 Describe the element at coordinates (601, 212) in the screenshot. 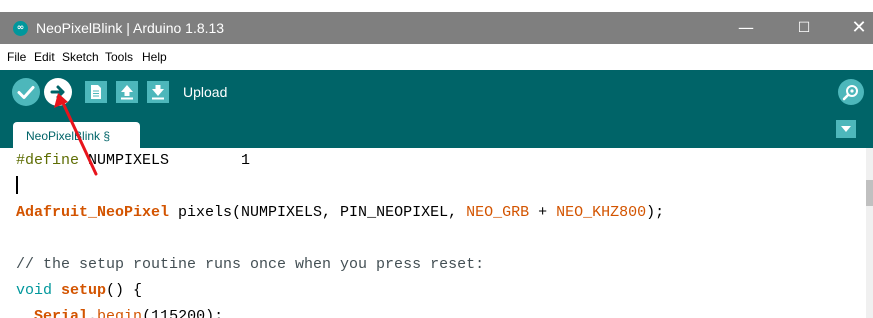

I see `code-token: NEO_KHZ800` at that location.